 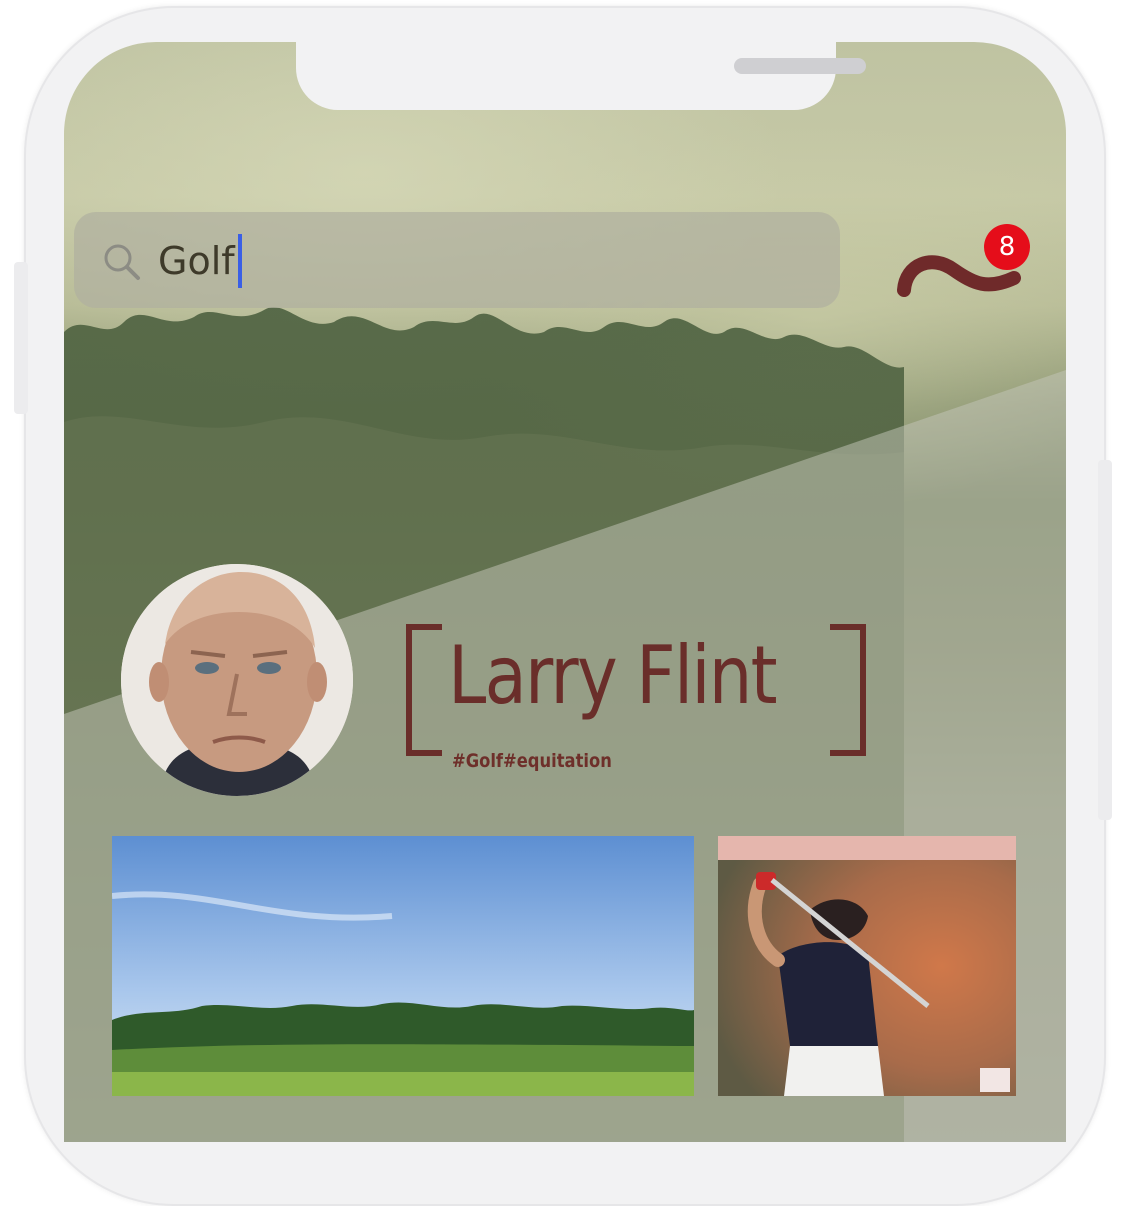 I want to click on profile-name-block: Larry Flint, so click(x=637, y=688).